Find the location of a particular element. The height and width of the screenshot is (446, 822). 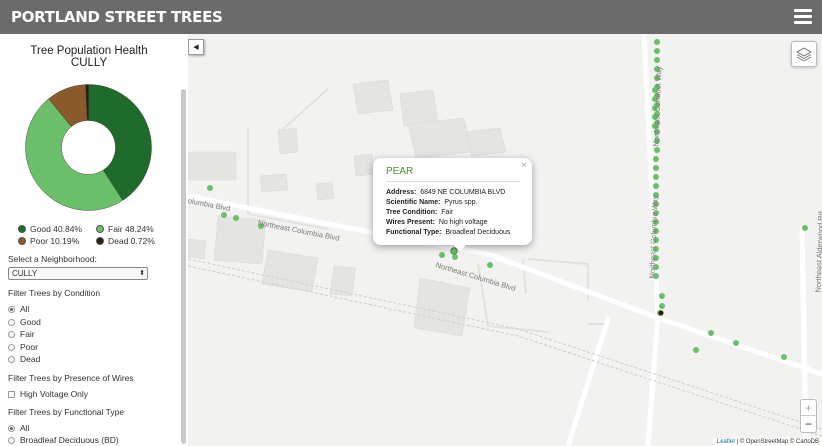

select-arrows-icon: ⬍ is located at coordinates (142, 273).